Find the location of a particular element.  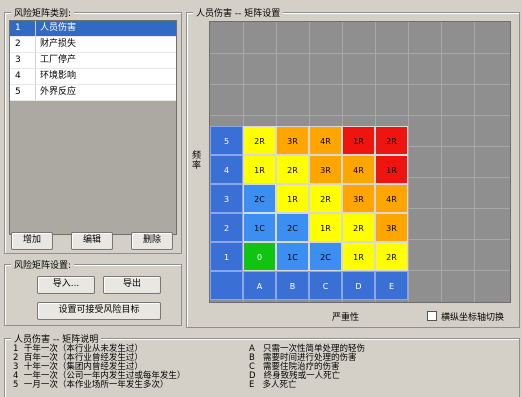

category-item-4: 4 环境影响 is located at coordinates (93, 77).